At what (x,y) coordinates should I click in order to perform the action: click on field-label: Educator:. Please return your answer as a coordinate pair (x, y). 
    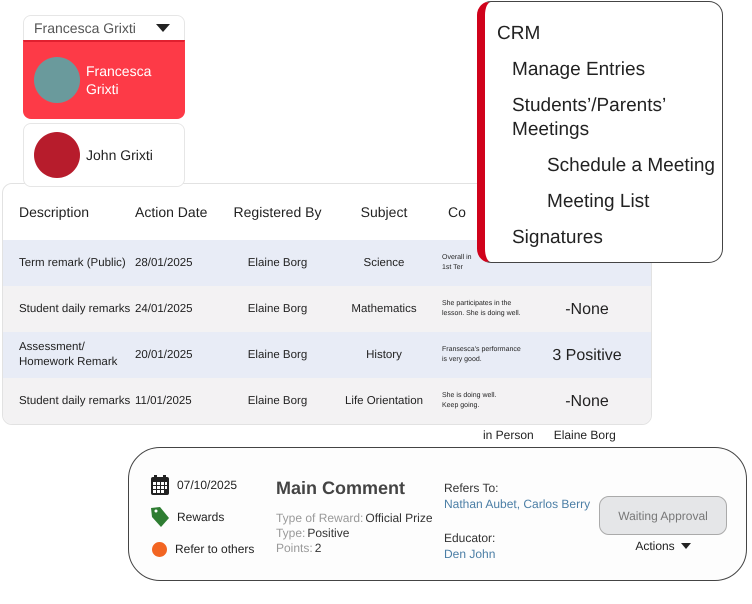
    Looking at the image, I should click on (470, 538).